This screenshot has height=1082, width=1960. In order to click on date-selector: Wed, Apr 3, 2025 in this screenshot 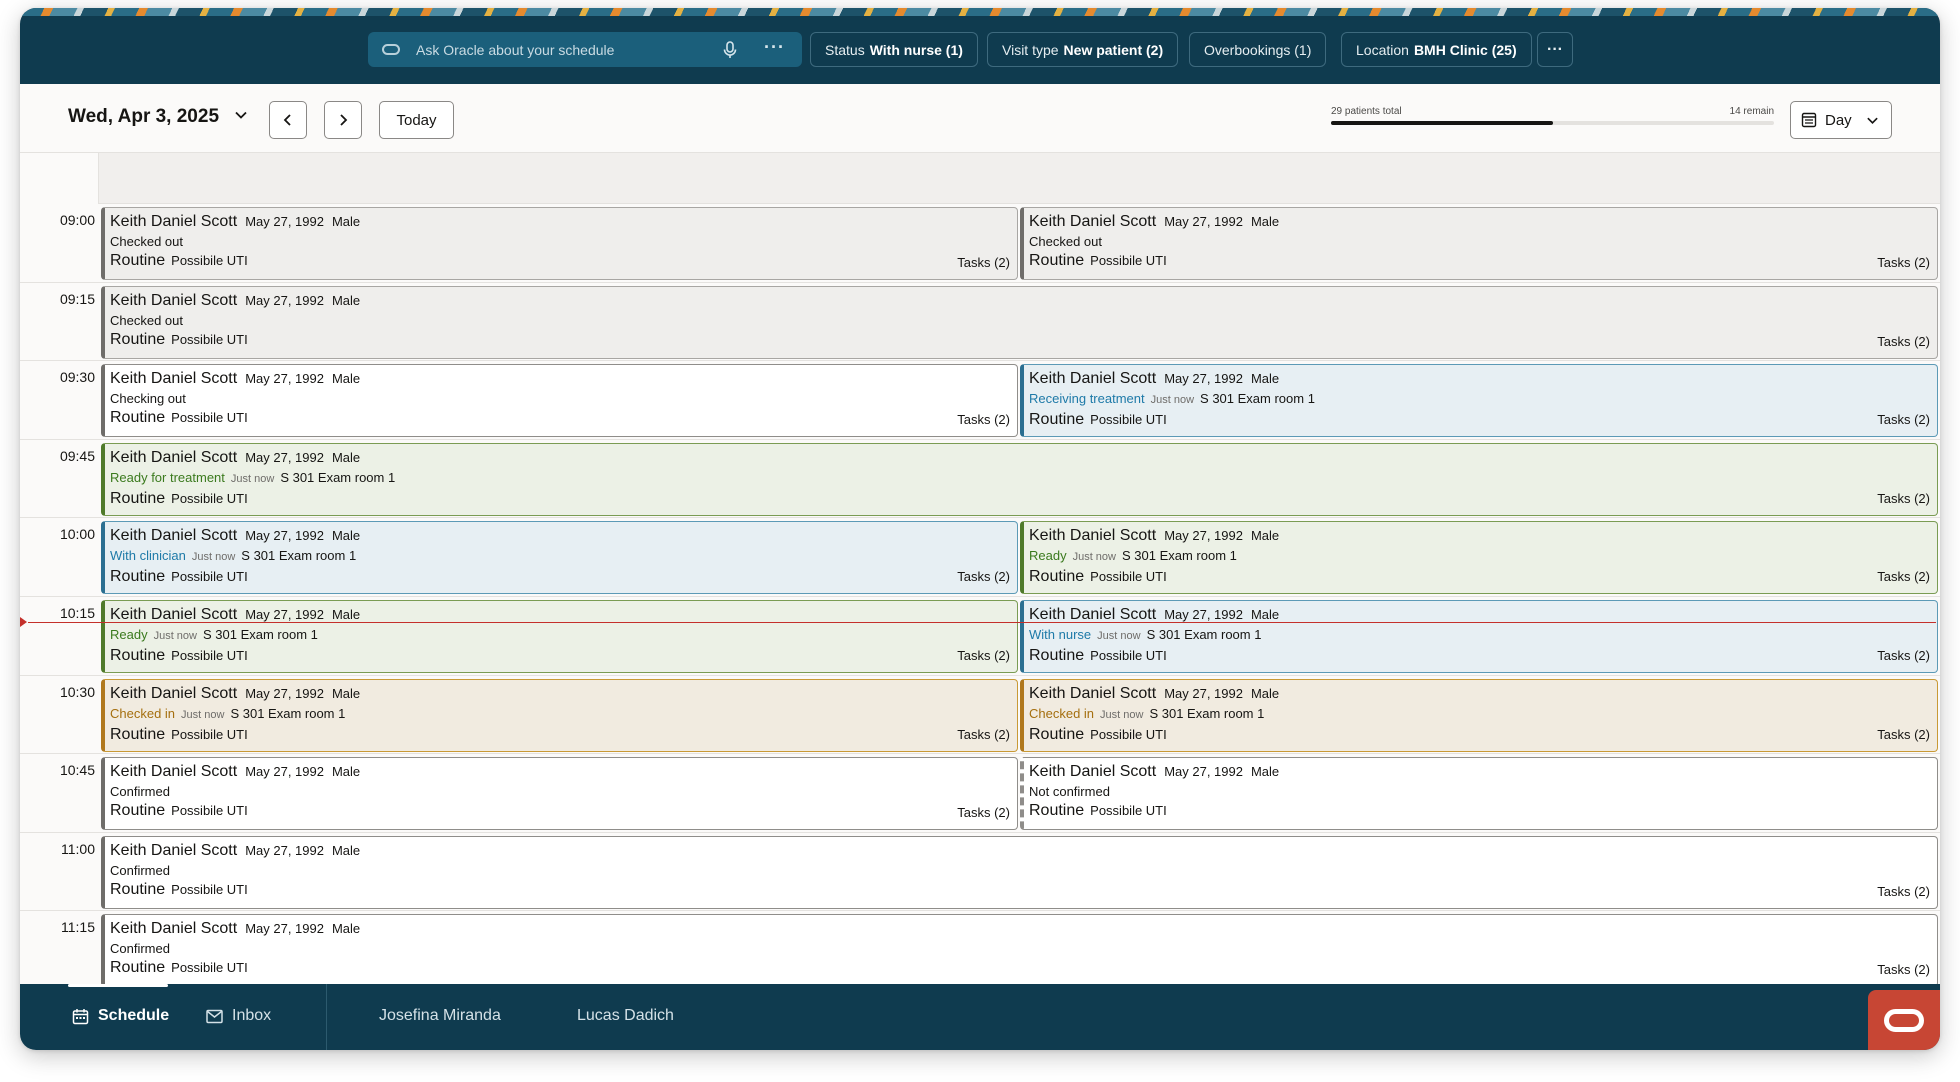, I will do `click(143, 117)`.